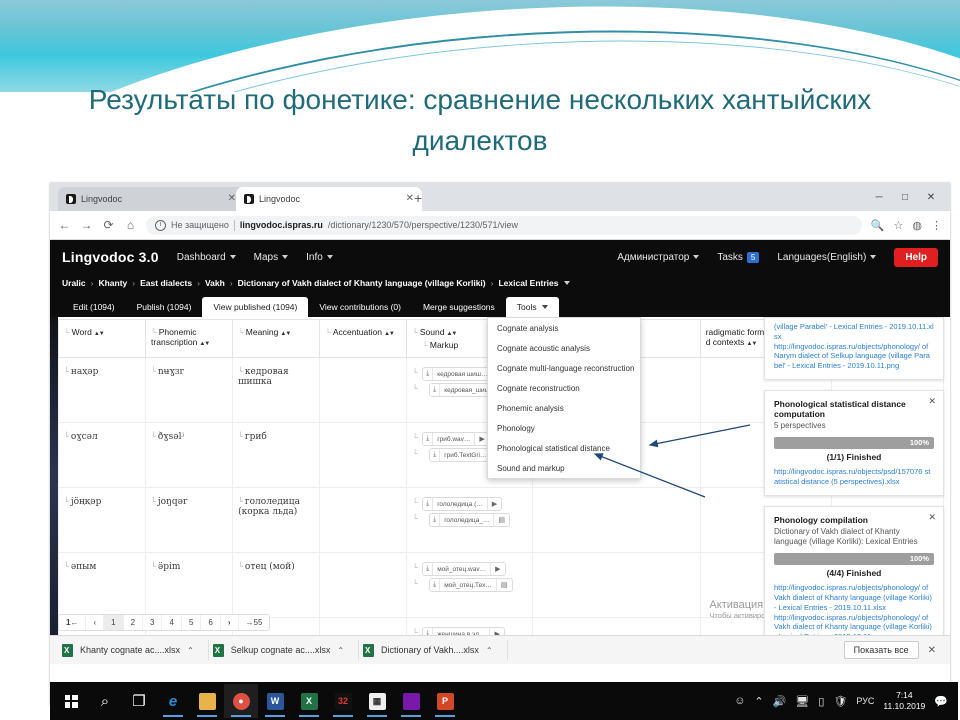  I want to click on tools-dropdown-button: Tools, so click(532, 307).